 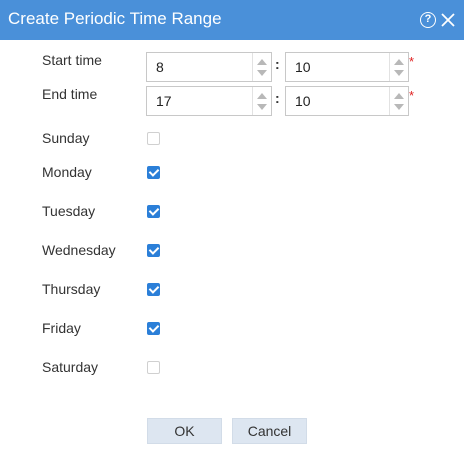 I want to click on day-label-sunday: Sunday, so click(x=66, y=138).